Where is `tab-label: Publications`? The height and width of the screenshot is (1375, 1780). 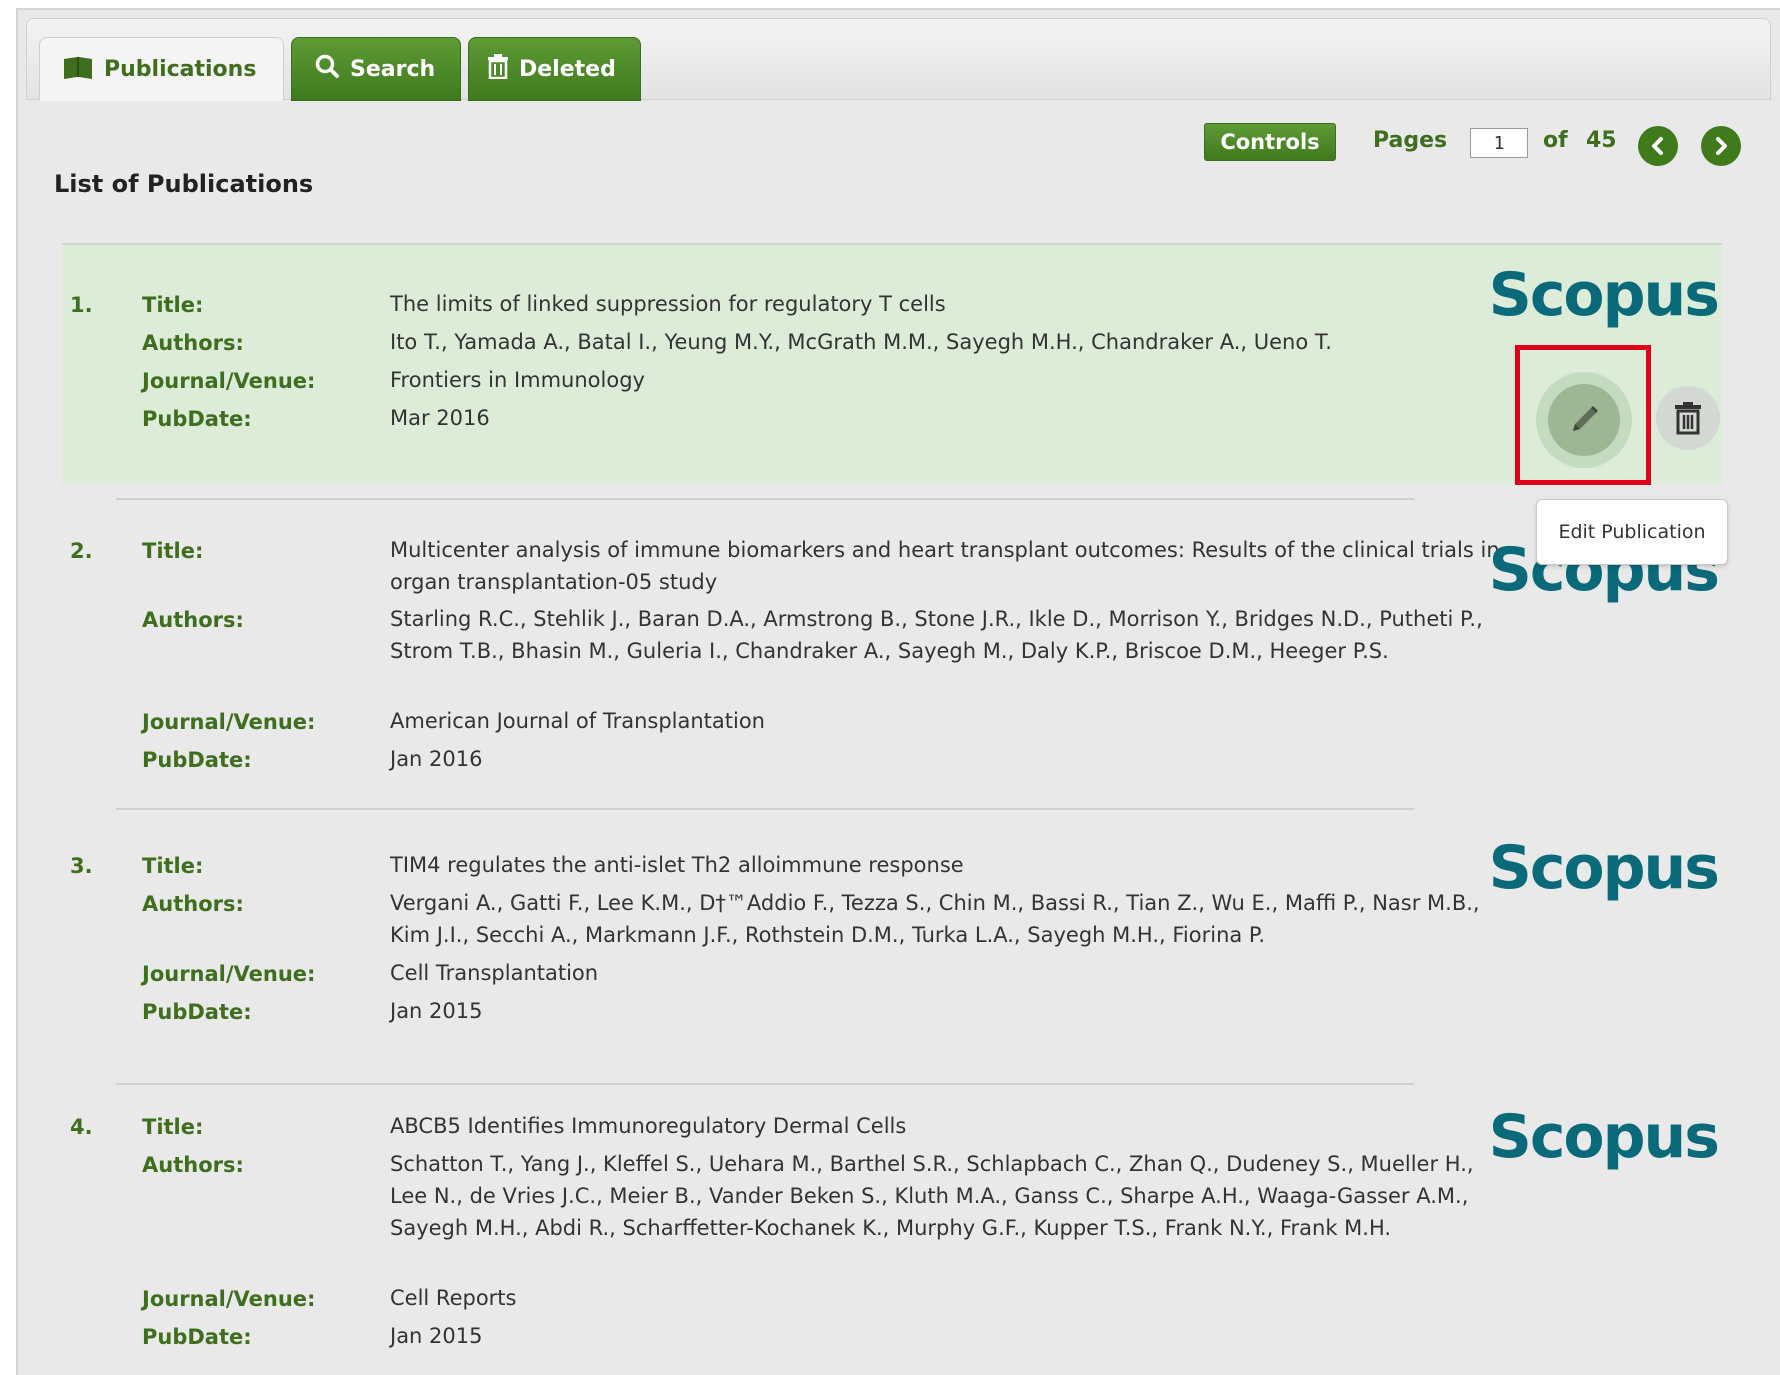
tab-label: Publications is located at coordinates (180, 69).